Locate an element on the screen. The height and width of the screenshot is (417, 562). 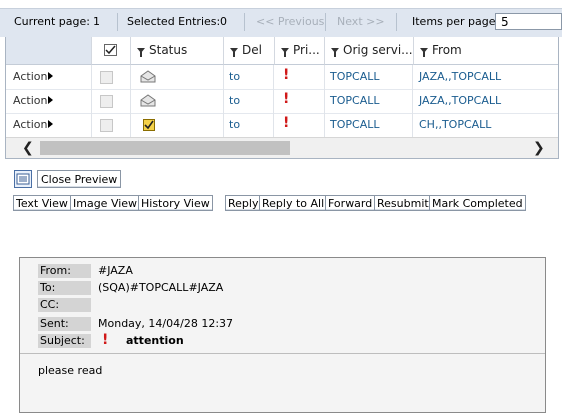
checkmark-column-icon is located at coordinates (110, 50).